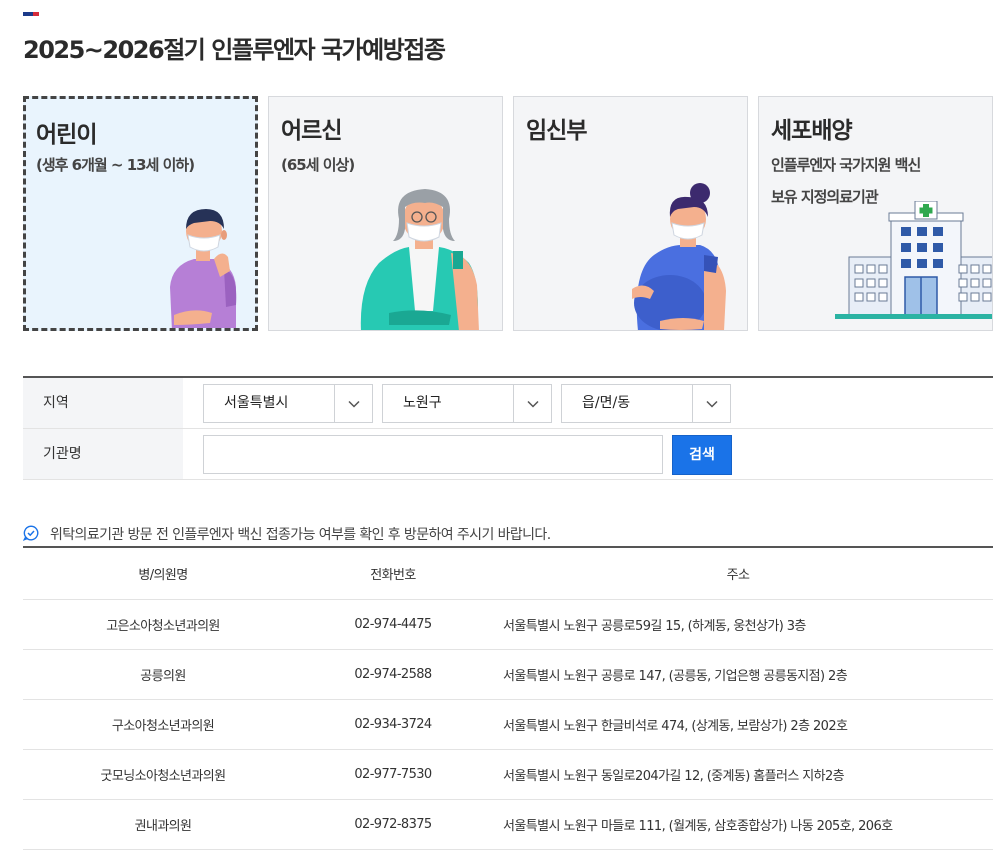  What do you see at coordinates (31, 14) in the screenshot?
I see `title-accent-mark` at bounding box center [31, 14].